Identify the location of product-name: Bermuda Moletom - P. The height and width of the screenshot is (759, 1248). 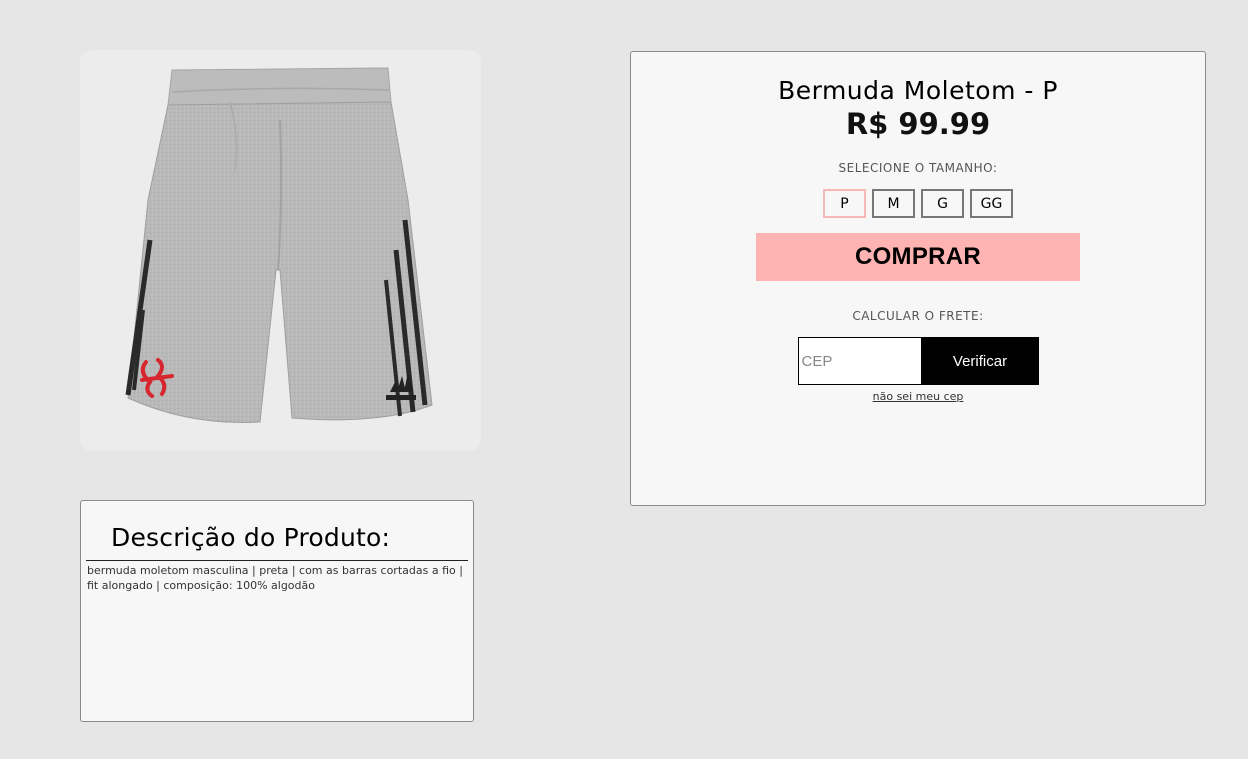
(918, 90).